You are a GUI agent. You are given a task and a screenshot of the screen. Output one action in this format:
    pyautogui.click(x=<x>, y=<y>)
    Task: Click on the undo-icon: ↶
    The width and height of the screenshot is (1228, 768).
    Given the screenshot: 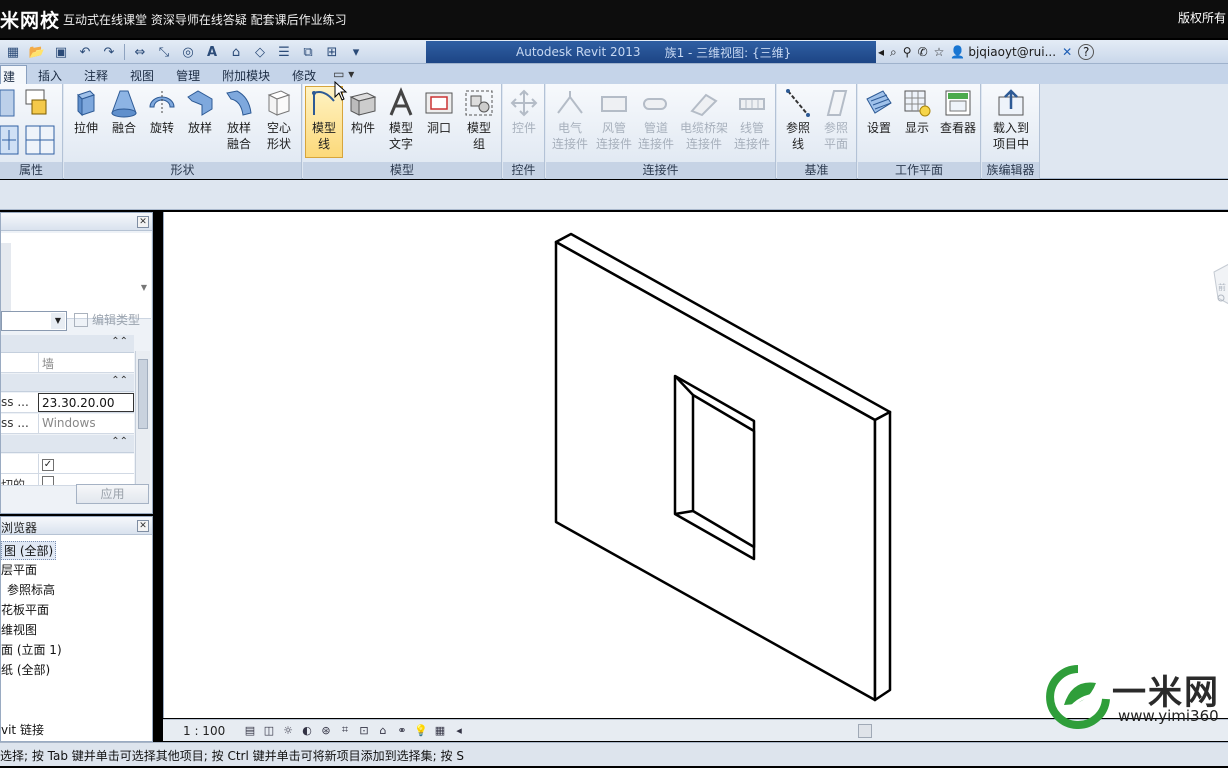 What is the action you would take?
    pyautogui.click(x=85, y=52)
    